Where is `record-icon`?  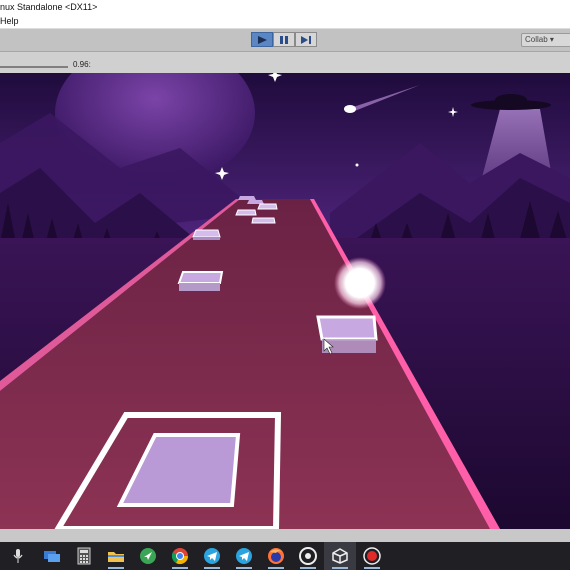
record-icon is located at coordinates (372, 556).